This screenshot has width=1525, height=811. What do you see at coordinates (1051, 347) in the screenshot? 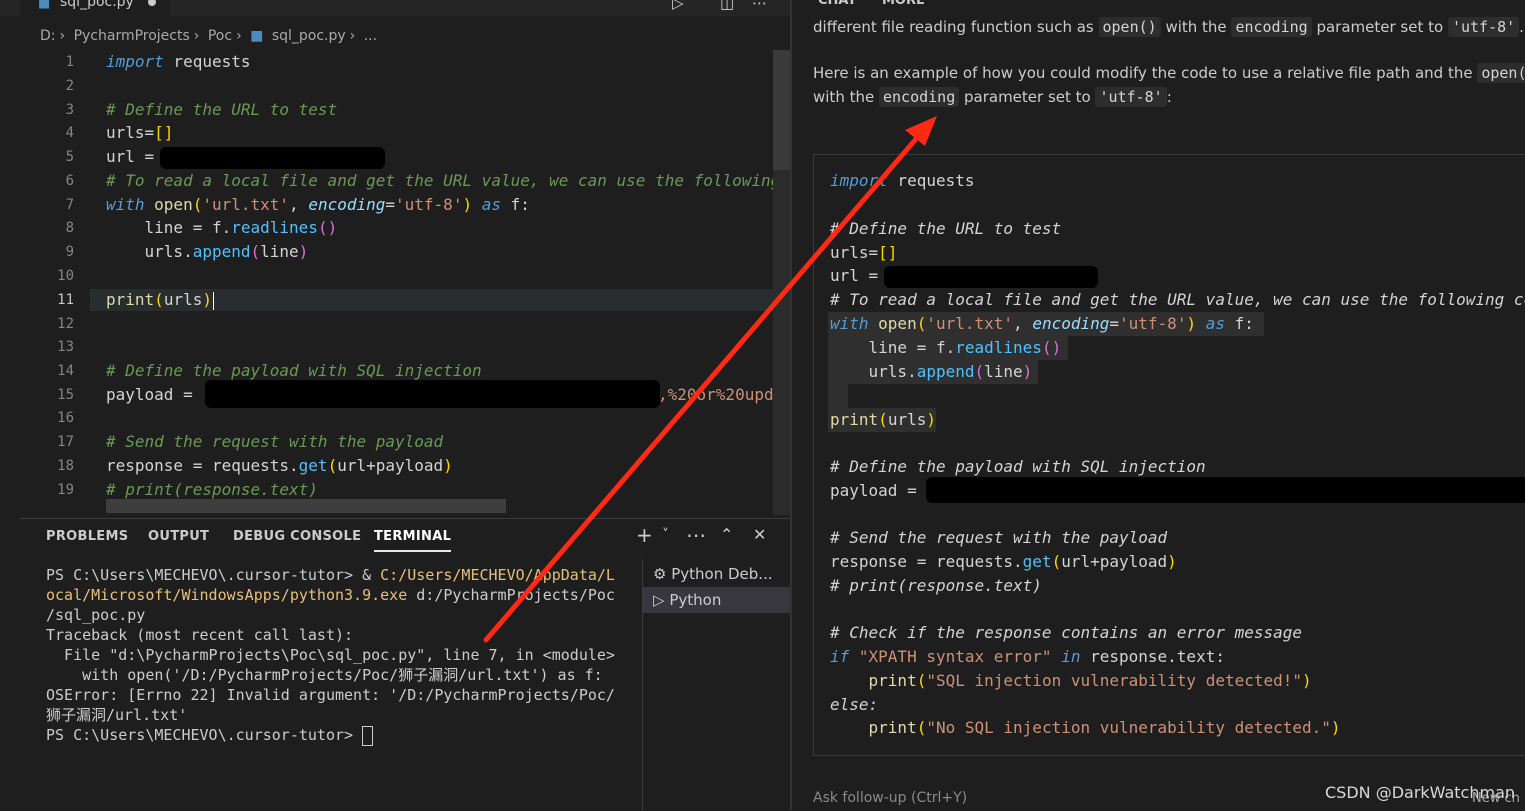
I see `code-bracket: ()` at bounding box center [1051, 347].